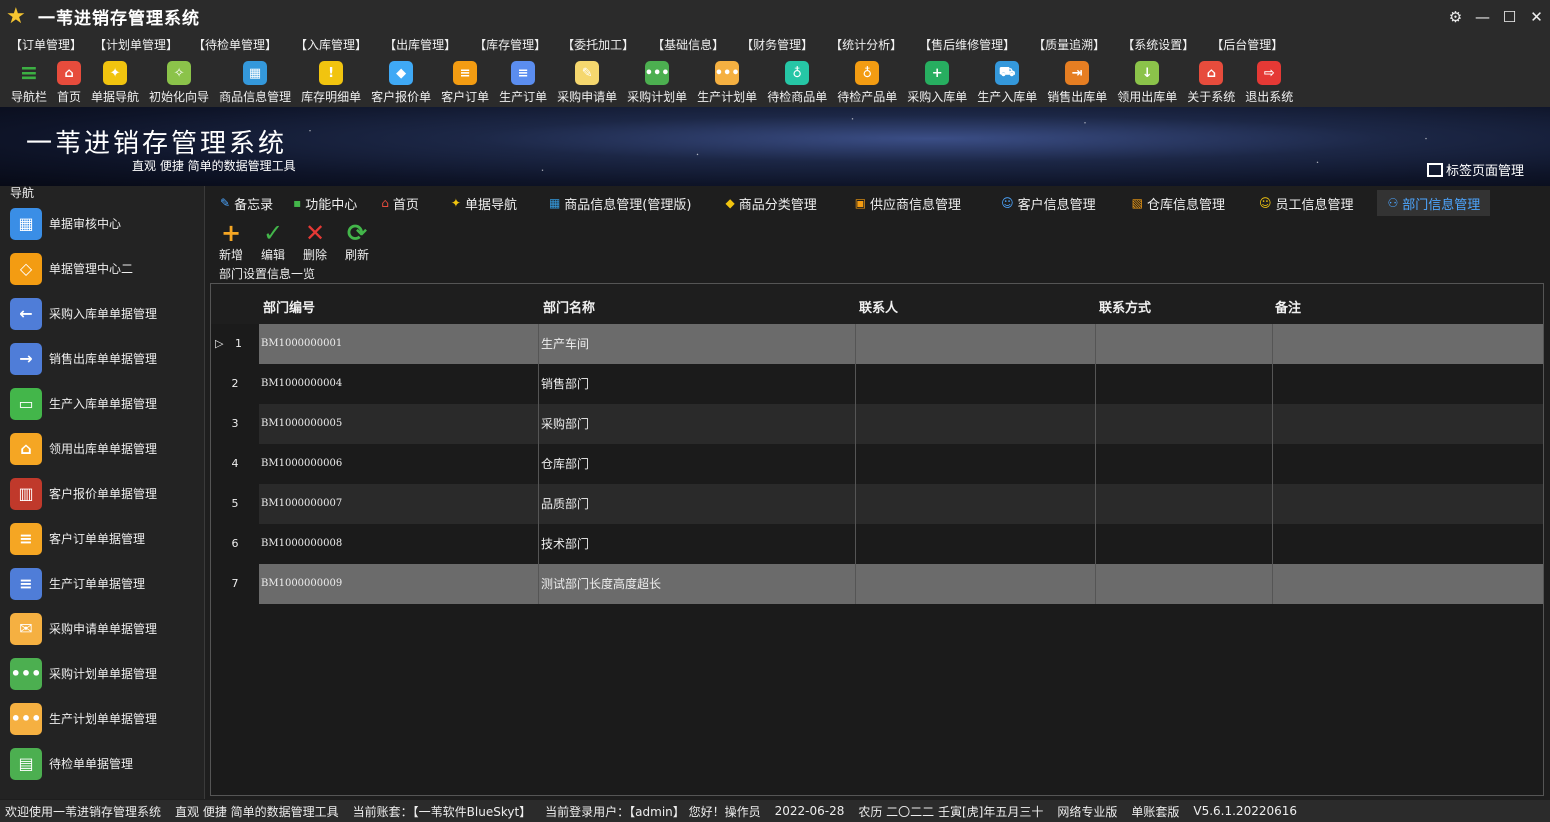 Image resolution: width=1550 pixels, height=822 pixels. Describe the element at coordinates (325, 203) in the screenshot. I see `tab-1: ▪ 功能中心` at that location.